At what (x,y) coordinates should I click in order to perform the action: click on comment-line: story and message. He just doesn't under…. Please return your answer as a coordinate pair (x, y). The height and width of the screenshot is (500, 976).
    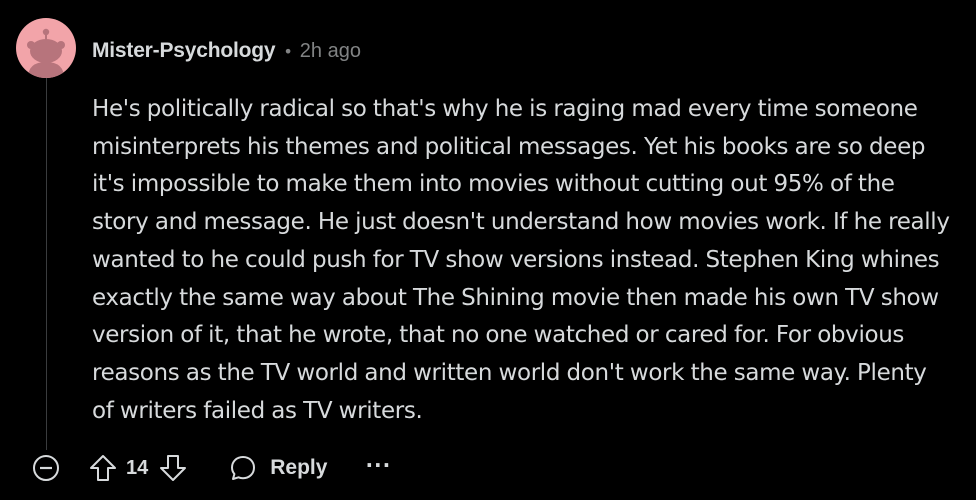
    Looking at the image, I should click on (521, 222).